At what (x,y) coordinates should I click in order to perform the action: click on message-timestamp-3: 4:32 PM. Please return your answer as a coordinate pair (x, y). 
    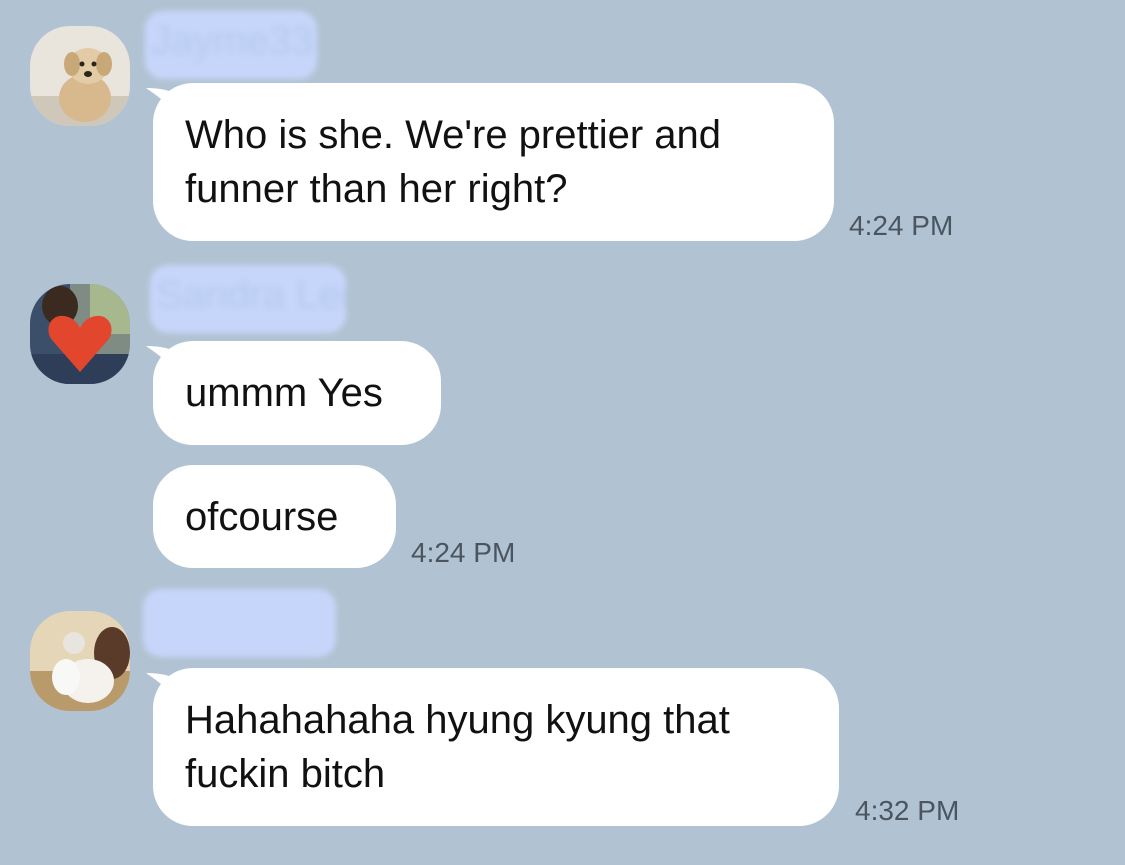
    Looking at the image, I should click on (907, 810).